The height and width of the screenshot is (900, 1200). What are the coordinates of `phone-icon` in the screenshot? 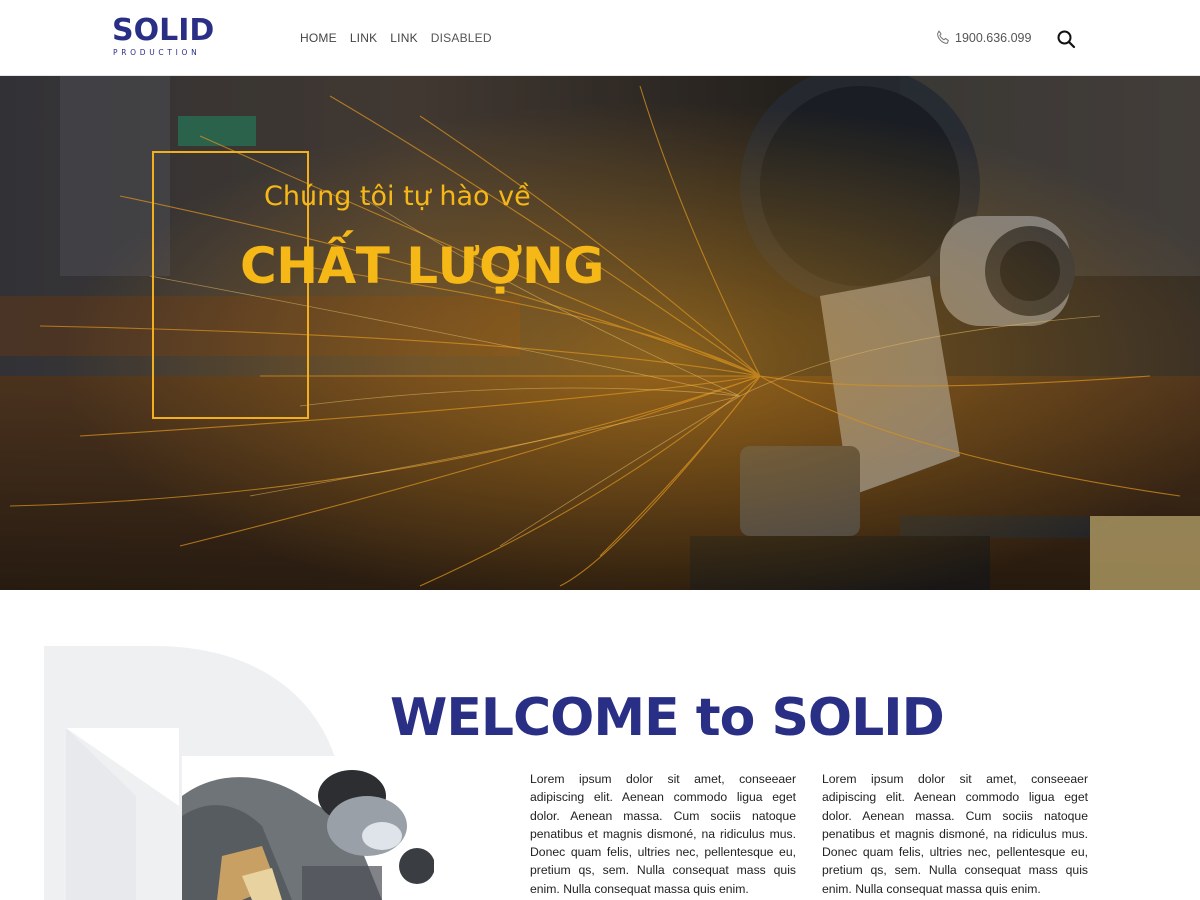 It's located at (943, 38).